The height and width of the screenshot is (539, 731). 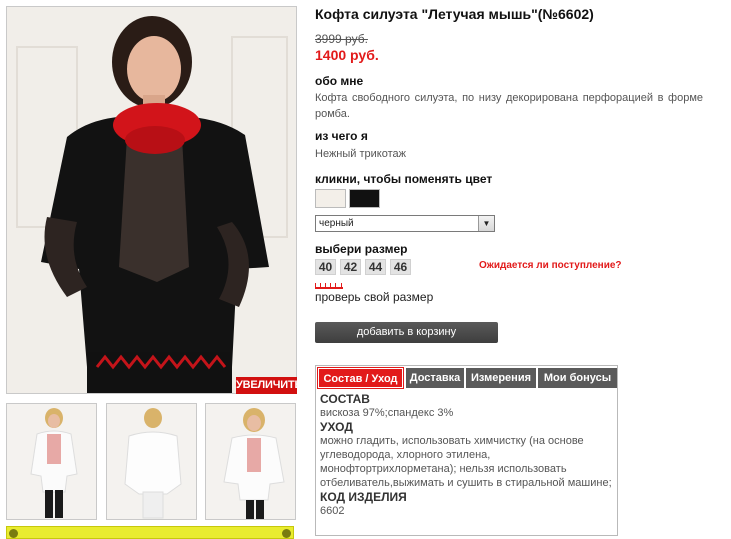 What do you see at coordinates (363, 497) in the screenshot?
I see `code-heading: КОД ИЗДЕЛИЯ` at bounding box center [363, 497].